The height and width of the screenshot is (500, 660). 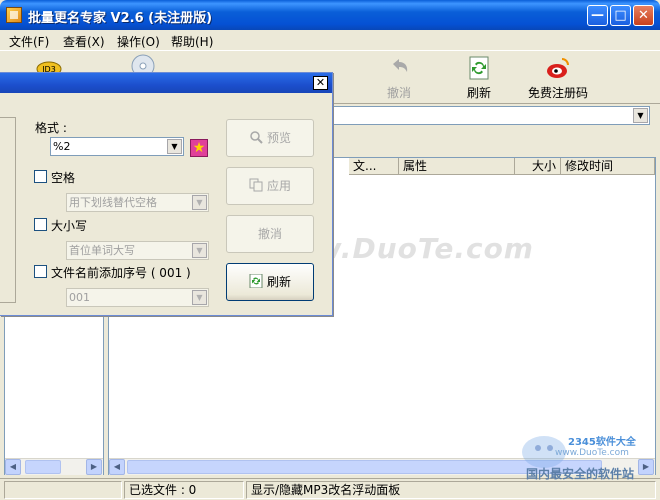 What do you see at coordinates (121, 273) in the screenshot?
I see `seq-label: 文件名前添加序号 ( 001 )` at bounding box center [121, 273].